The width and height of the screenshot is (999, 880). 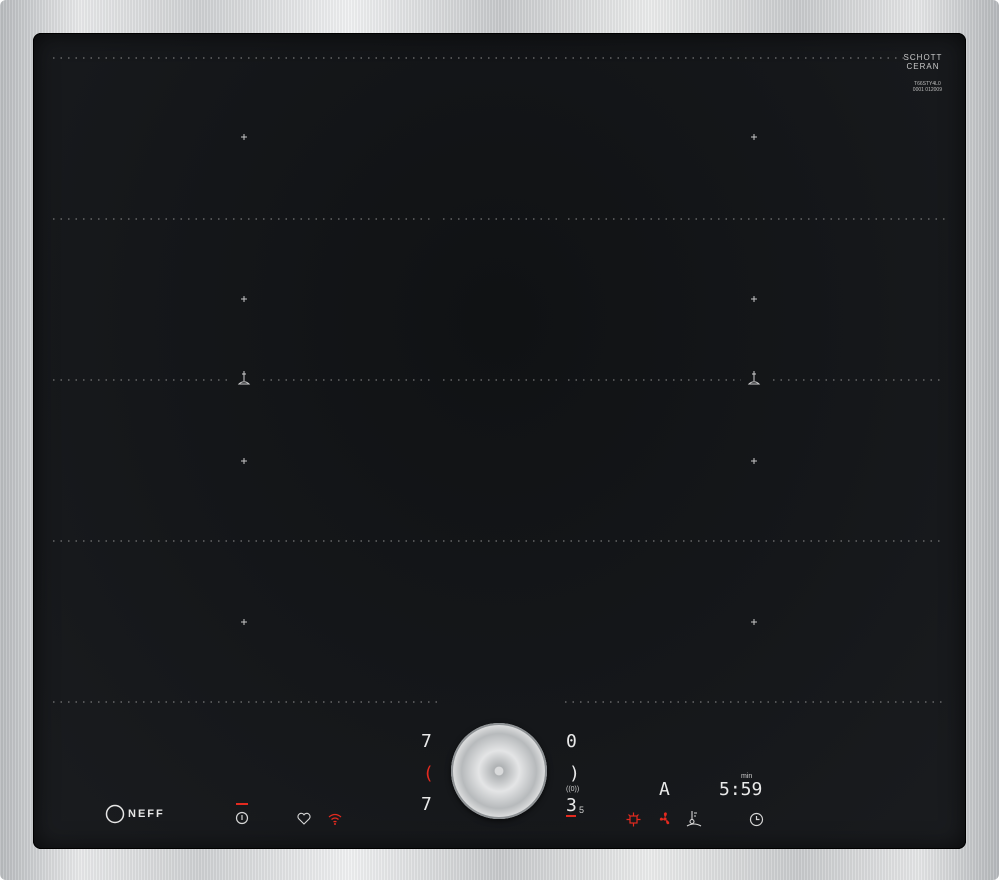 What do you see at coordinates (694, 818) in the screenshot?
I see `thermometer-icon` at bounding box center [694, 818].